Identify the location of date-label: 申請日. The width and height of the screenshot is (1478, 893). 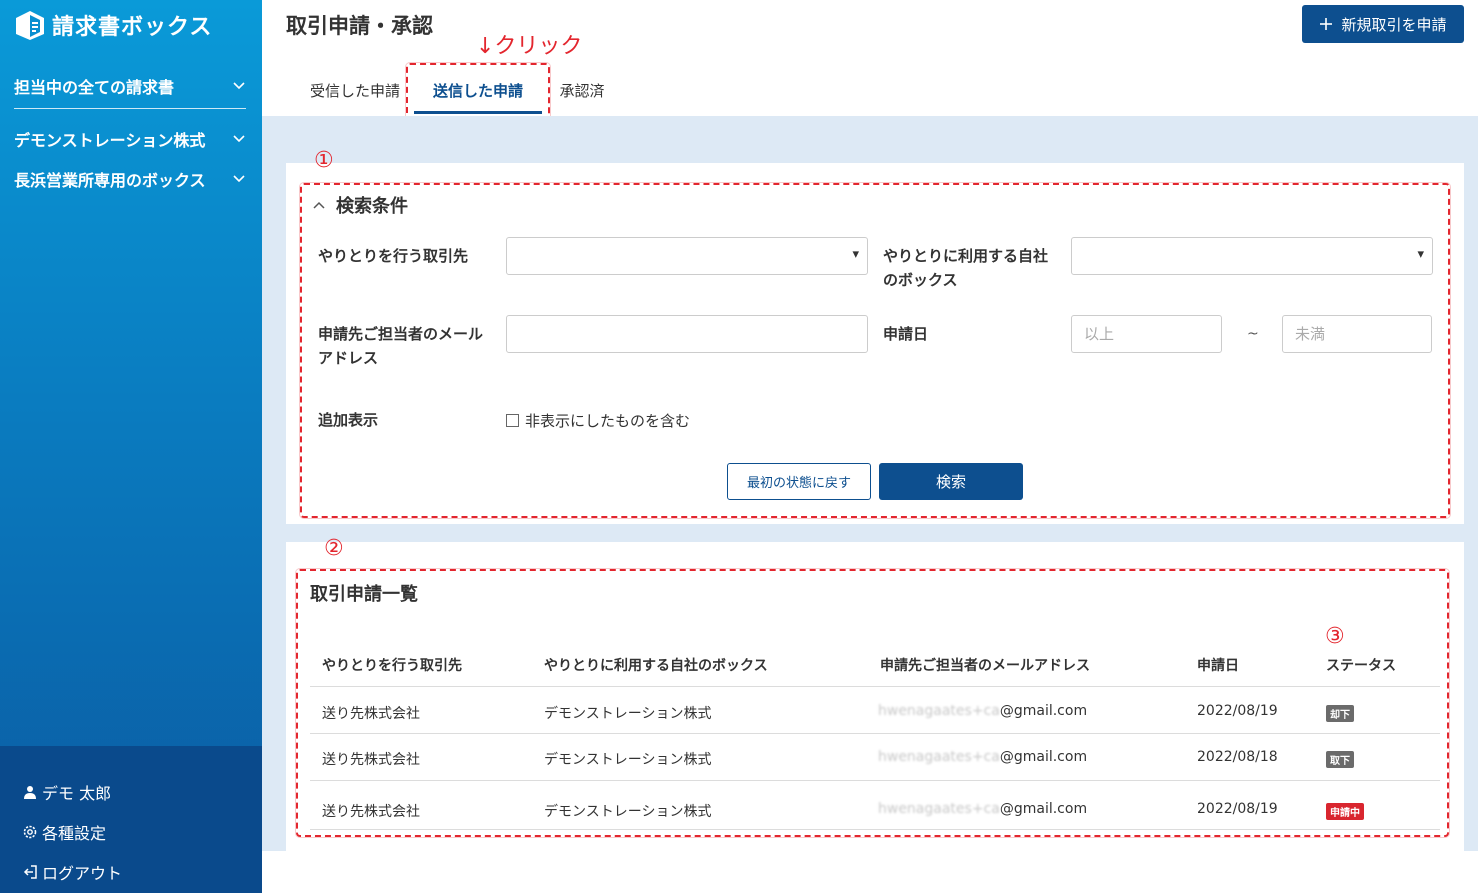
(906, 334).